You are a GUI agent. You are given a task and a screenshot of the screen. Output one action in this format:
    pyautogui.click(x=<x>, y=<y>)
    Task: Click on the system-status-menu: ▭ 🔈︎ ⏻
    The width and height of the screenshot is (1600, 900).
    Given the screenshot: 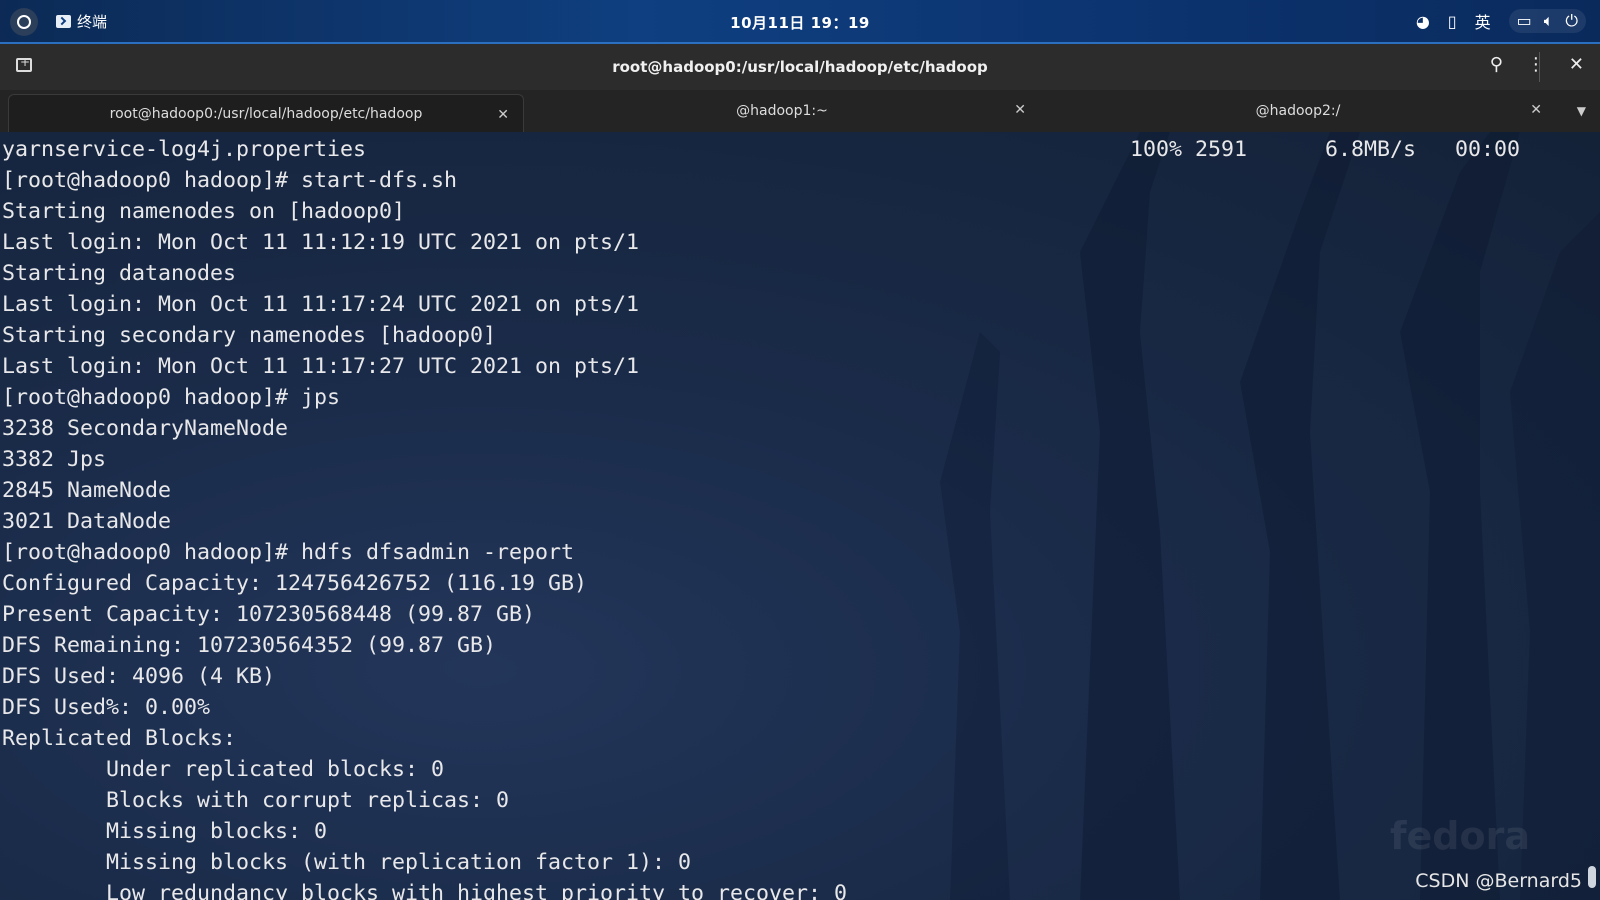 What is the action you would take?
    pyautogui.click(x=1547, y=21)
    